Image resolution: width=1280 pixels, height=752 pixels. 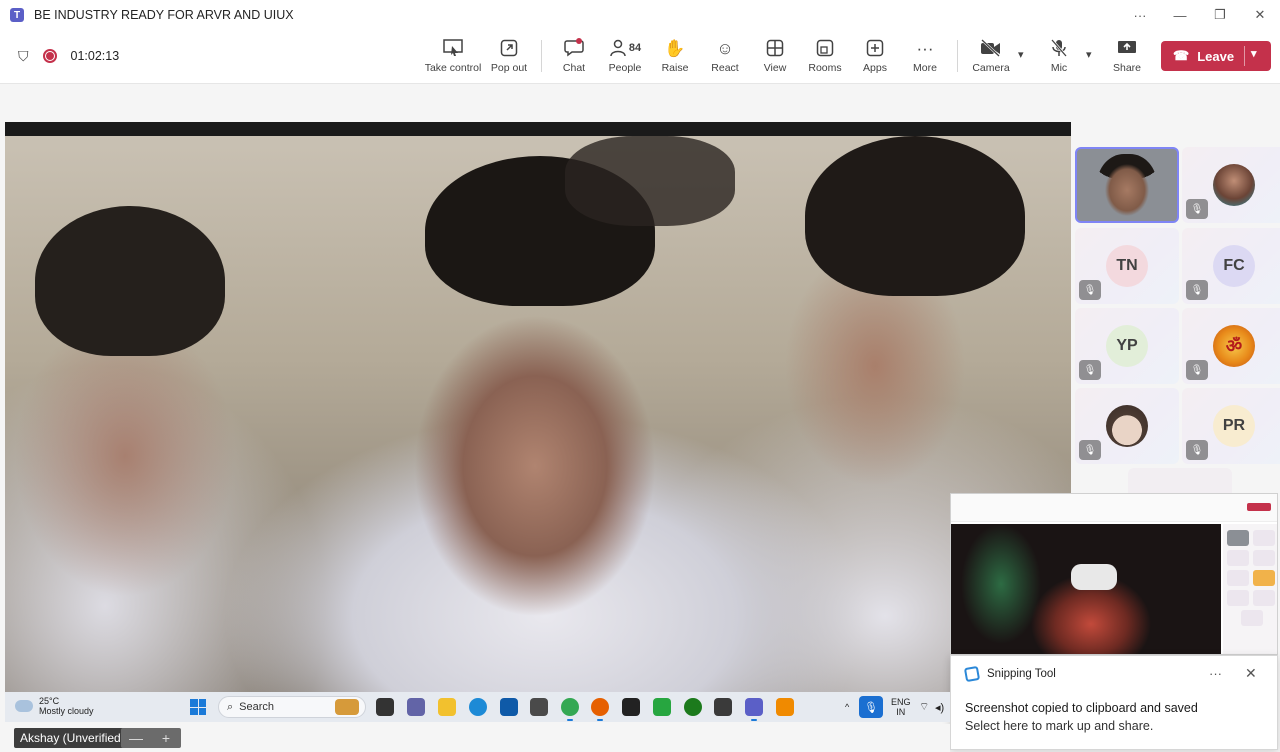 What do you see at coordinates (1114, 574) in the screenshot?
I see `screenshot-preview` at bounding box center [1114, 574].